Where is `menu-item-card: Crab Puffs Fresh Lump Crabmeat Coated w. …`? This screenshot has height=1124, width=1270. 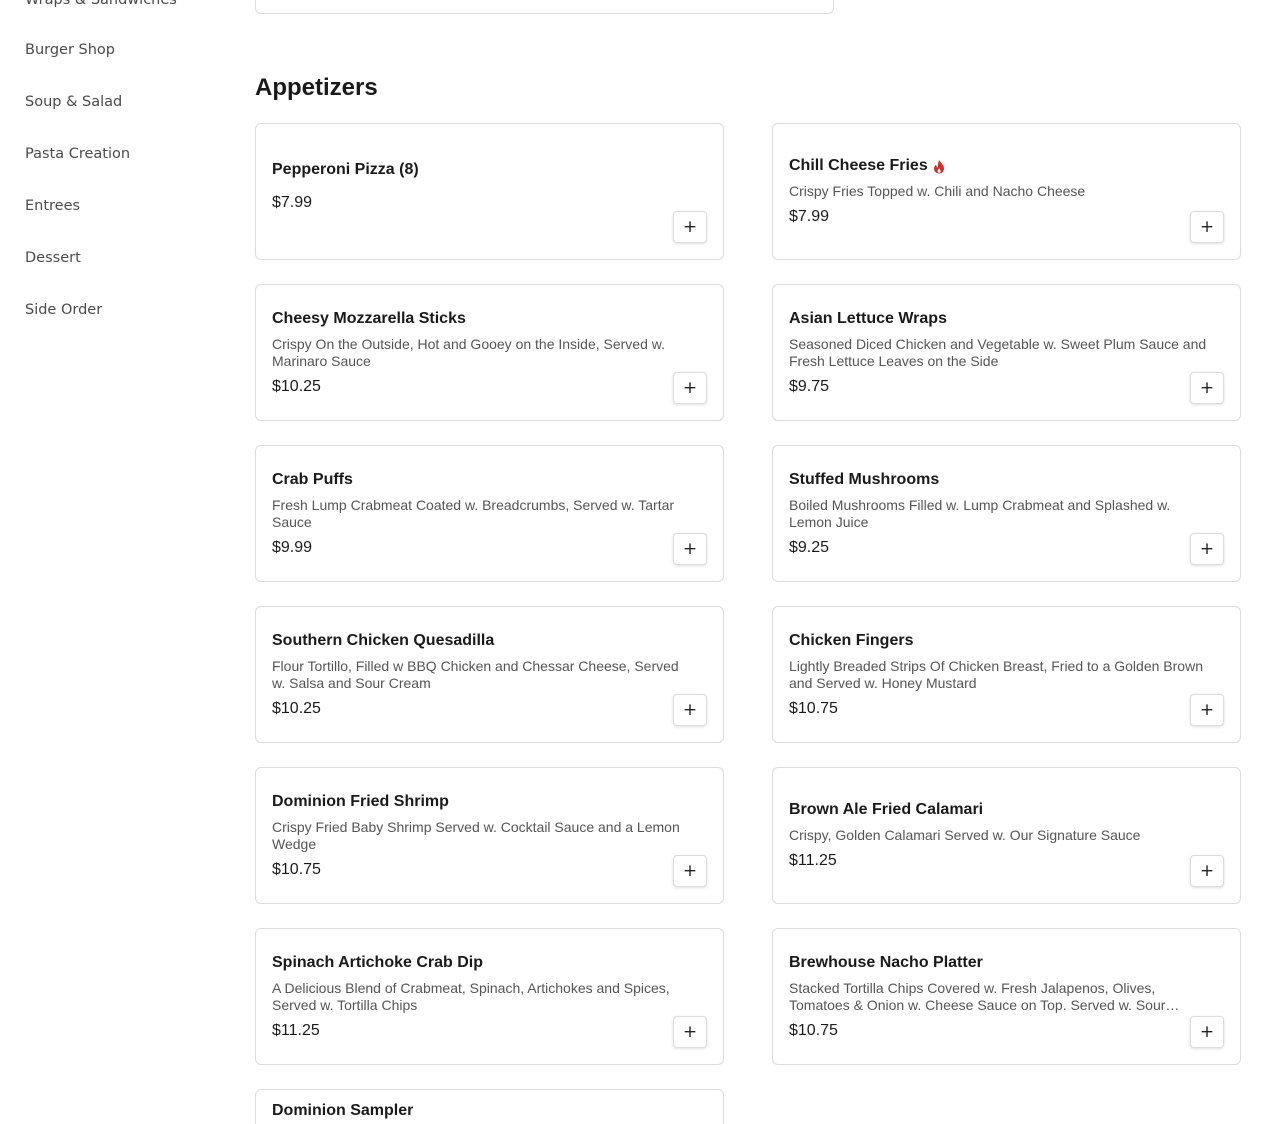 menu-item-card: Crab Puffs Fresh Lump Crabmeat Coated w. … is located at coordinates (489, 513).